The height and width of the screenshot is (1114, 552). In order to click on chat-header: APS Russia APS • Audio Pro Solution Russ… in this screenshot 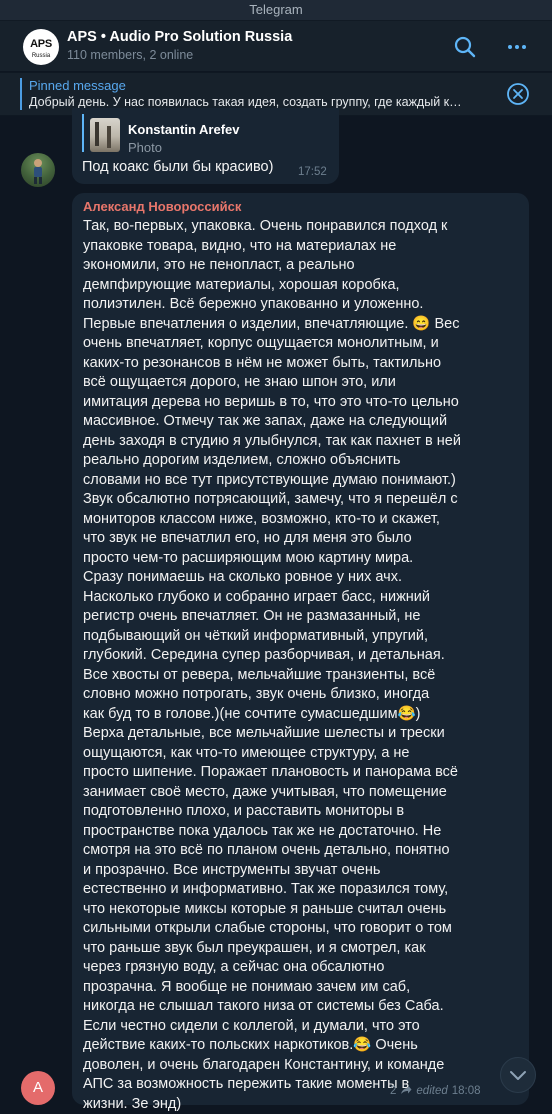, I will do `click(276, 46)`.